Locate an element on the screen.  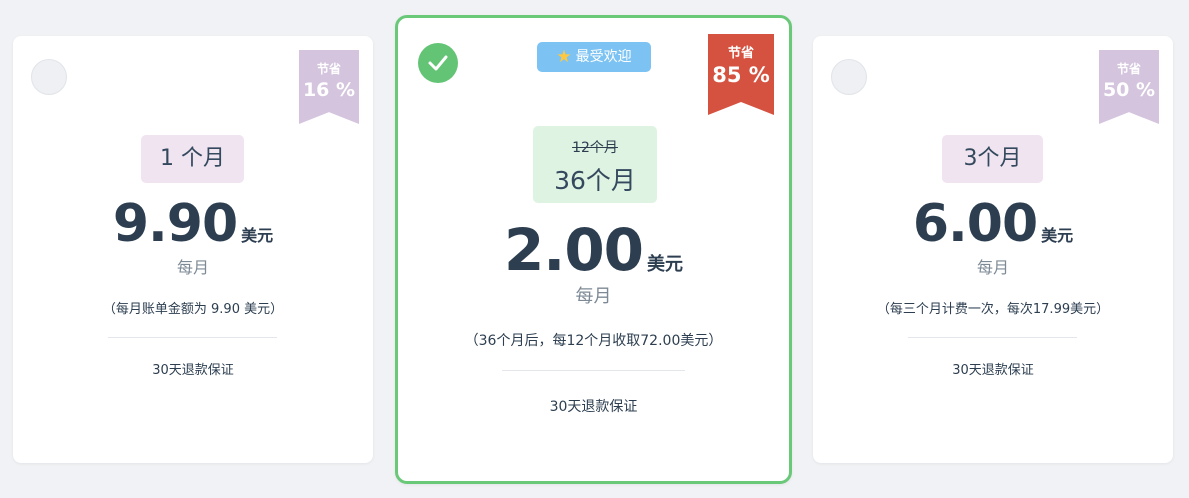
badge-label: 最受欢迎 is located at coordinates (603, 57).